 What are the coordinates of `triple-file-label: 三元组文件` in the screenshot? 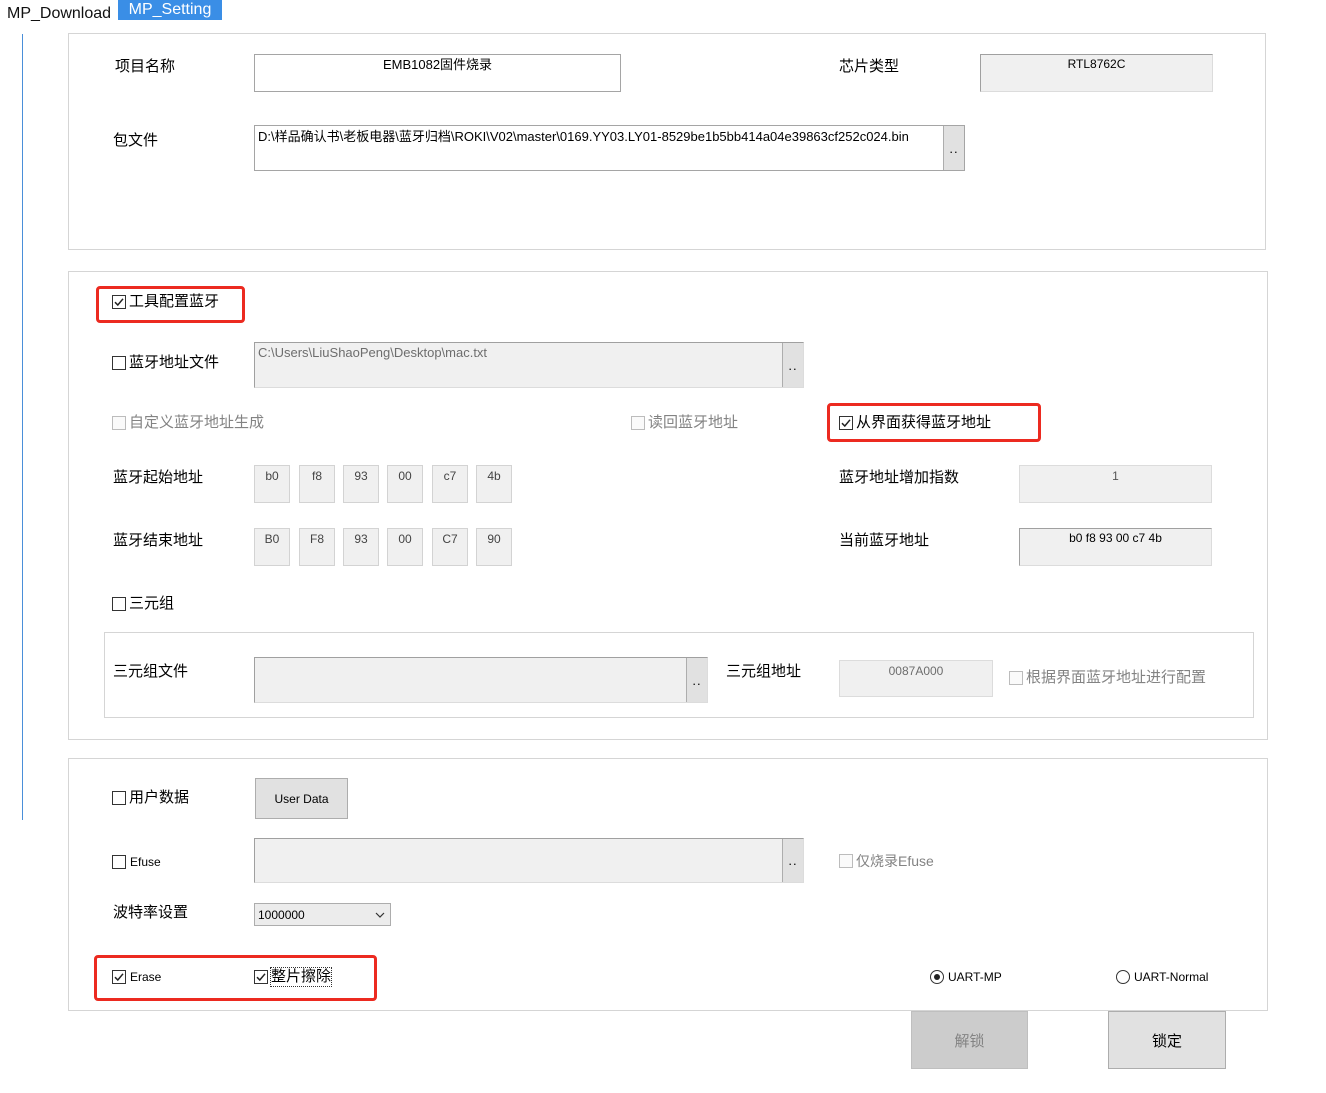 It's located at (151, 671).